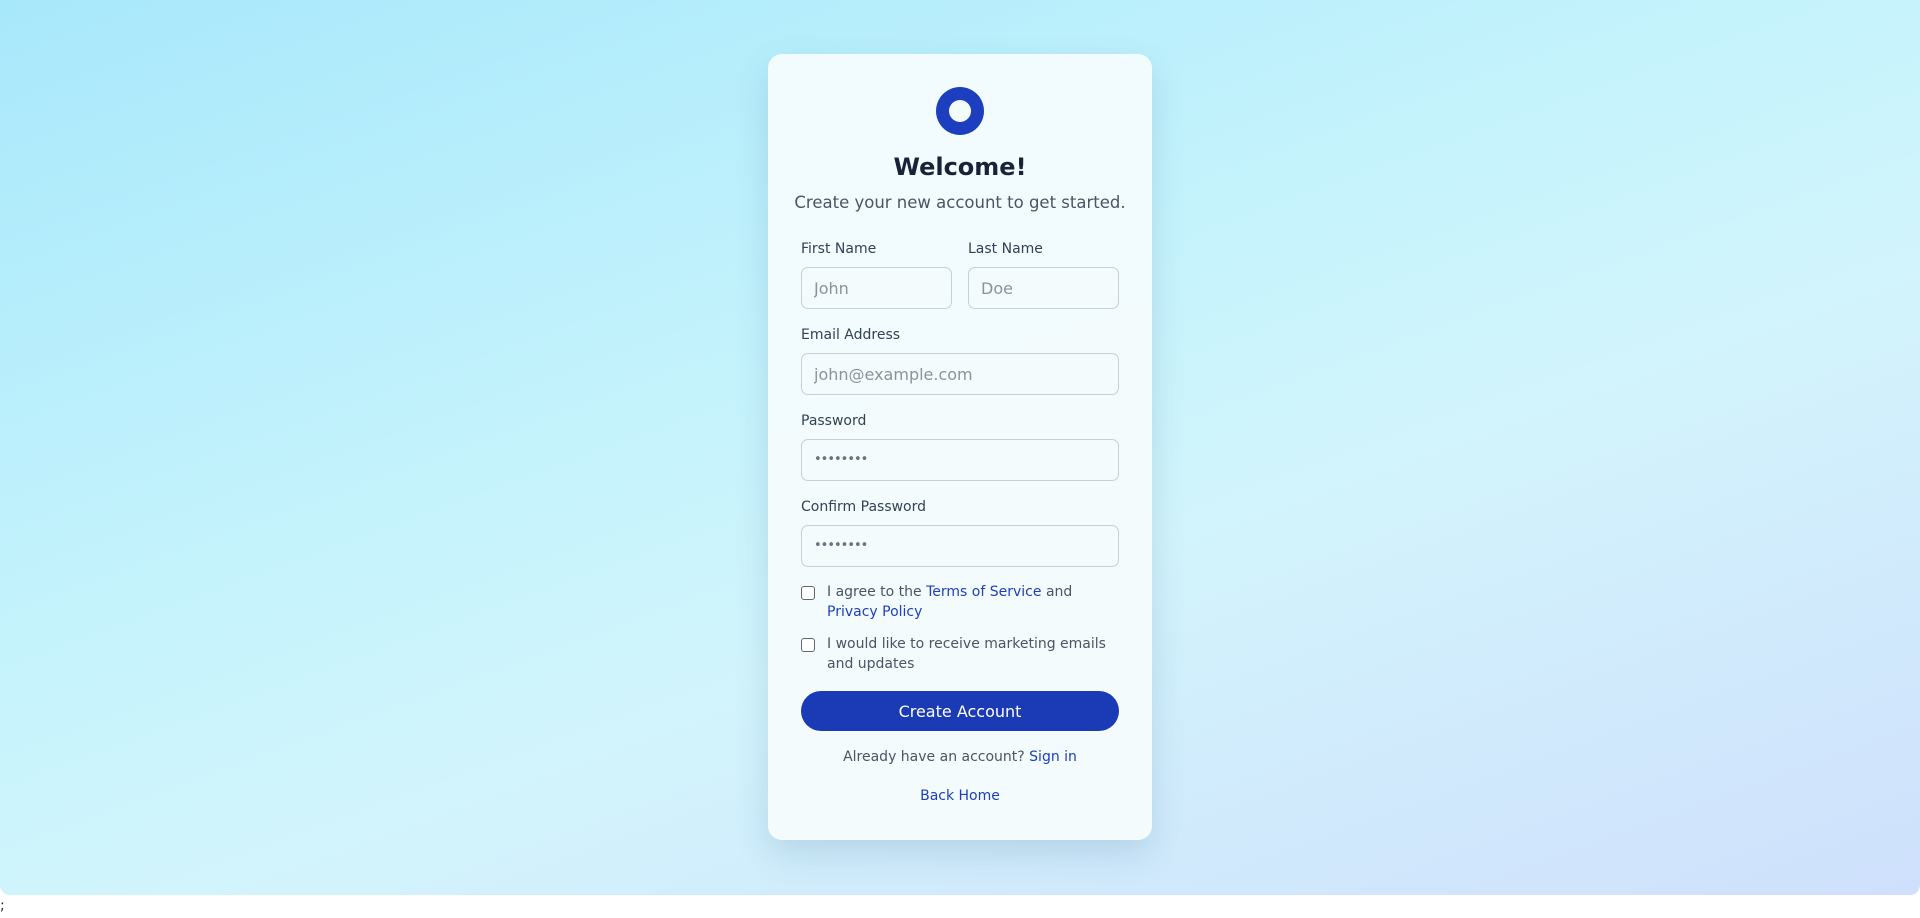  I want to click on ring-logo-icon, so click(960, 111).